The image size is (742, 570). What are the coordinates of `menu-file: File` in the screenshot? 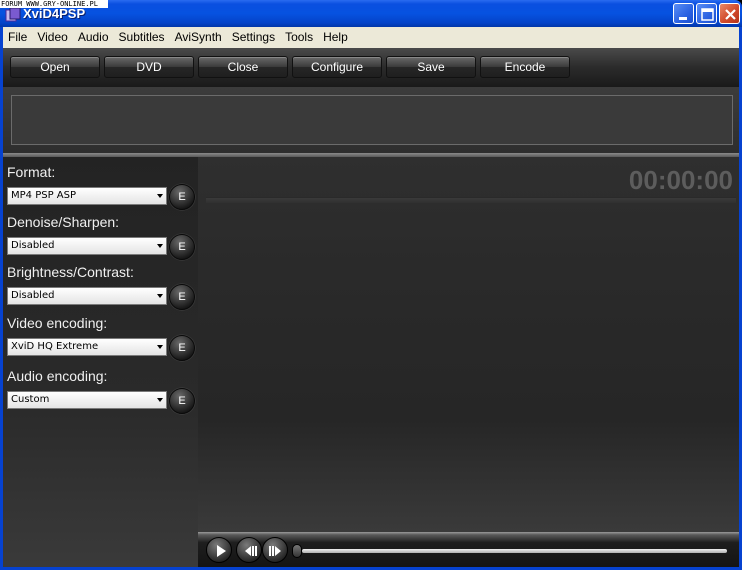 It's located at (17, 37).